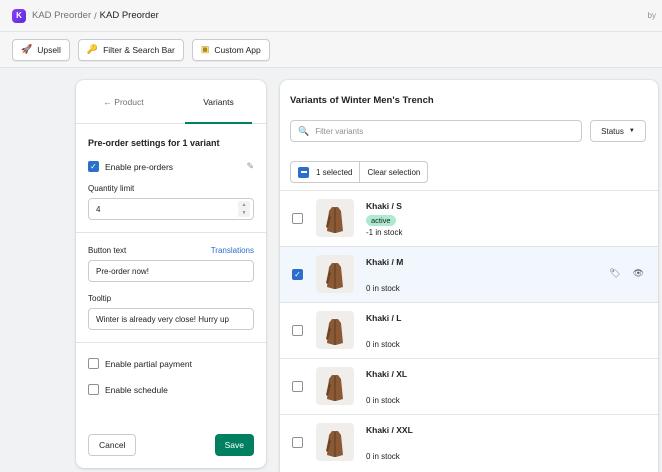 The image size is (662, 472). What do you see at coordinates (389, 430) in the screenshot?
I see `variant-name: Khaki / XXL` at bounding box center [389, 430].